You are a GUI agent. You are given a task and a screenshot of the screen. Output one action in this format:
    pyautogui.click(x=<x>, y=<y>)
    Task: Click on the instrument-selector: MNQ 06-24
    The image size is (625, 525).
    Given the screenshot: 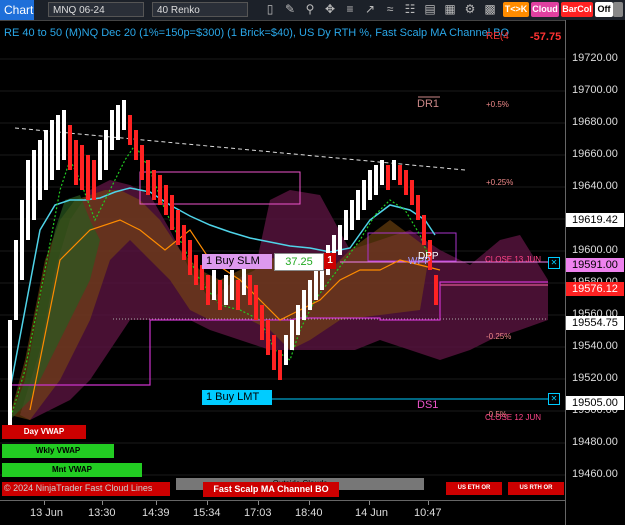 What is the action you would take?
    pyautogui.click(x=96, y=9)
    